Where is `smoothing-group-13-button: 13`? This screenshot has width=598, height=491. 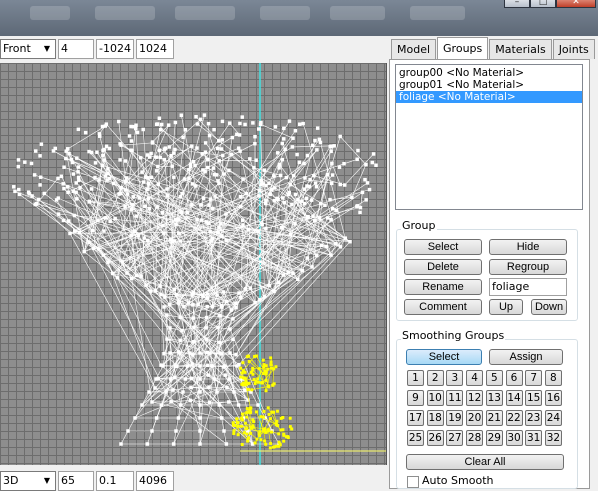
smoothing-group-13-button: 13 is located at coordinates (494, 398).